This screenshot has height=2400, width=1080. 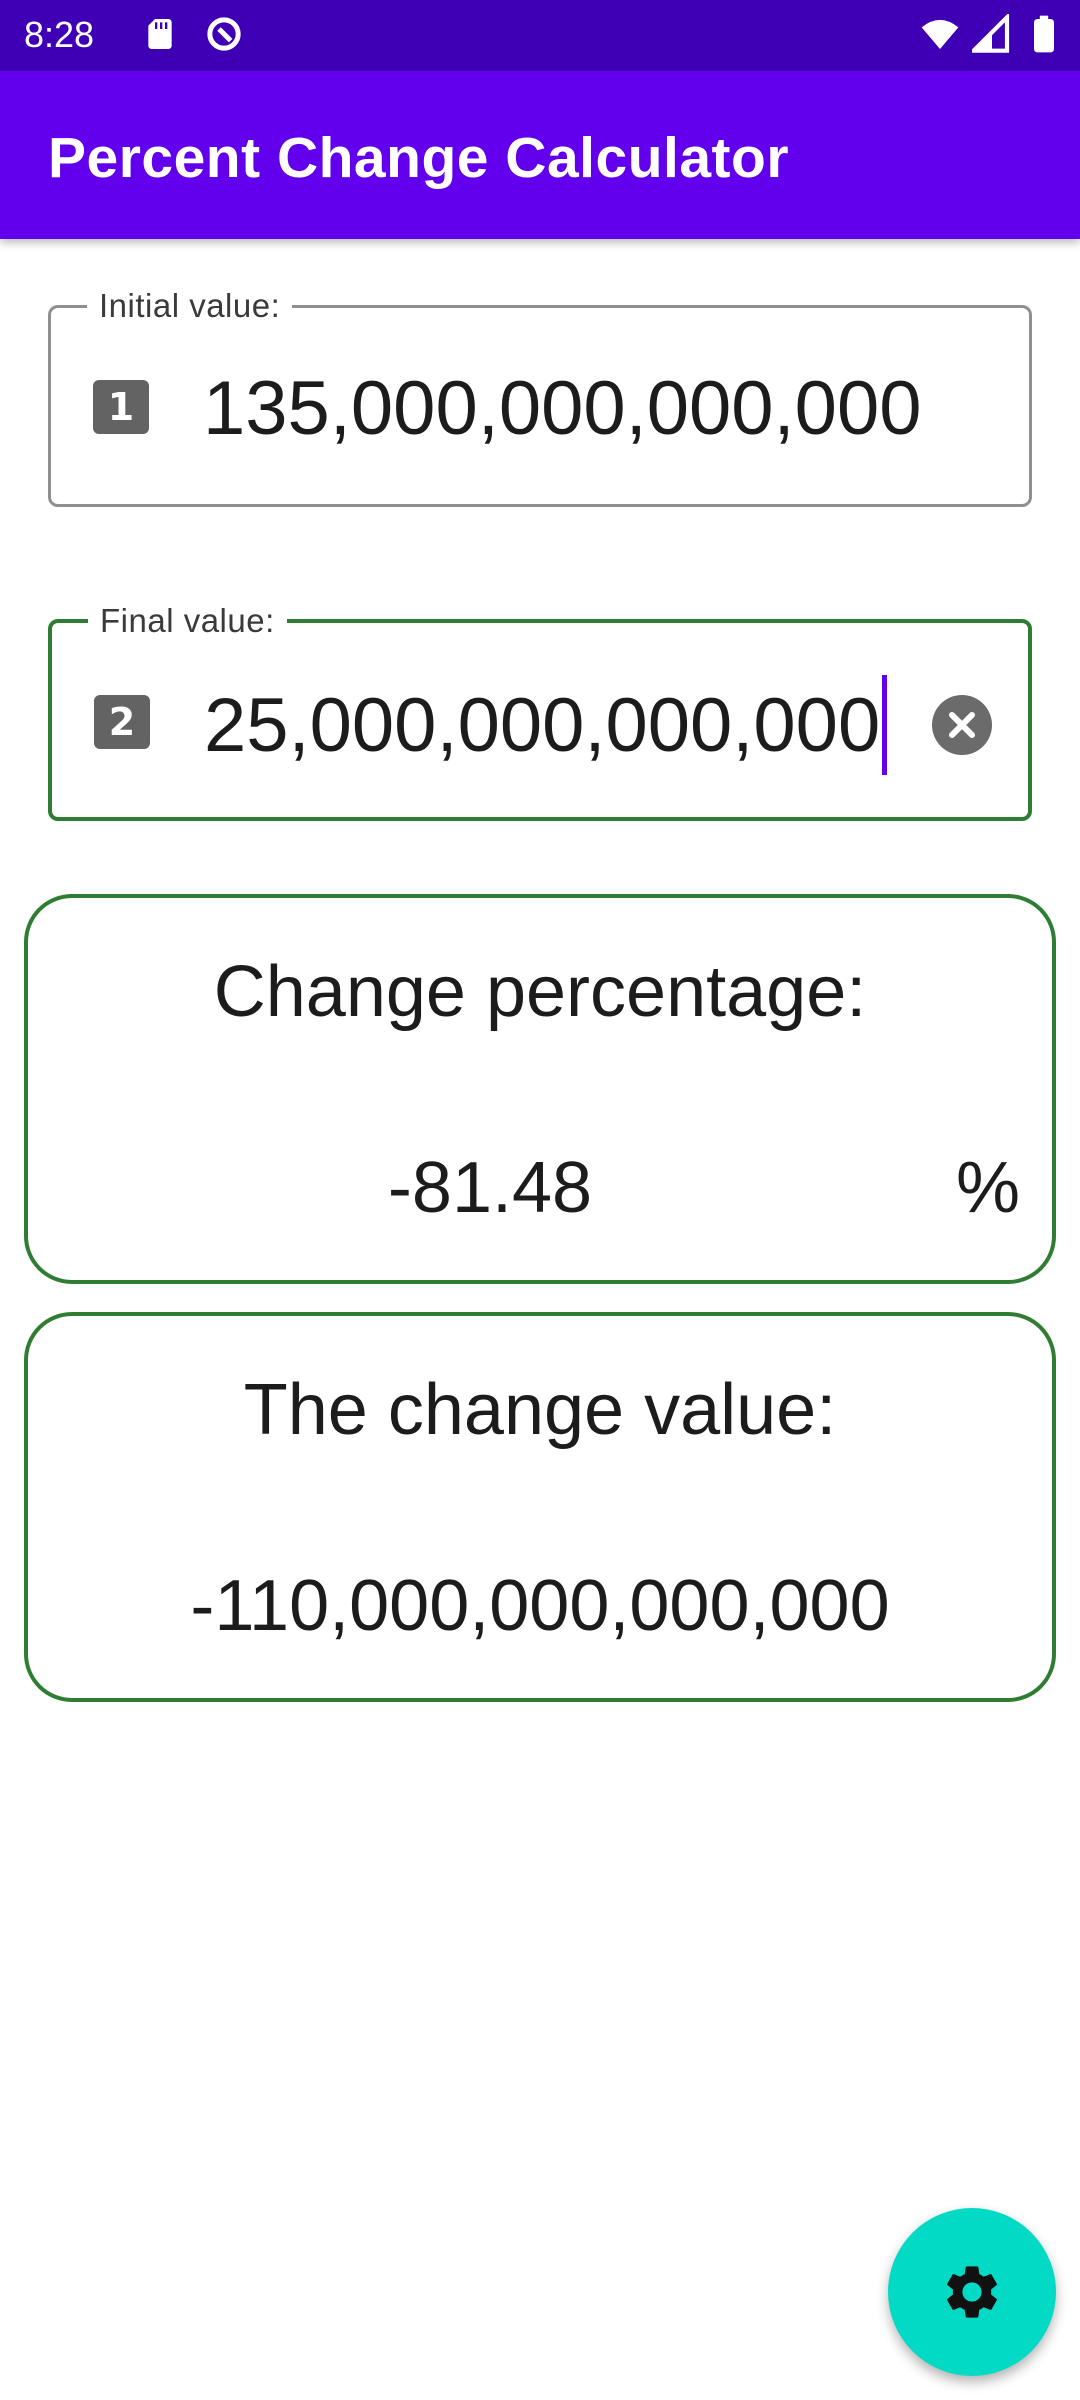 I want to click on app-bar: Percent Change Calculator, so click(x=540, y=155).